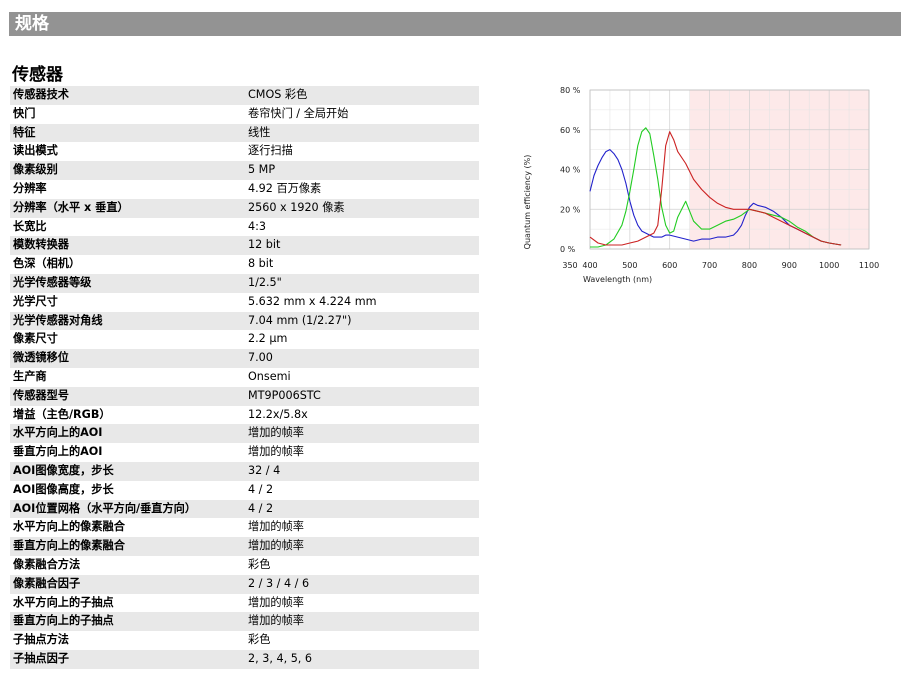 Image resolution: width=918 pixels, height=678 pixels. I want to click on spec-row: 增益（主色/RGB） 12.2x/5.8x, so click(244, 415).